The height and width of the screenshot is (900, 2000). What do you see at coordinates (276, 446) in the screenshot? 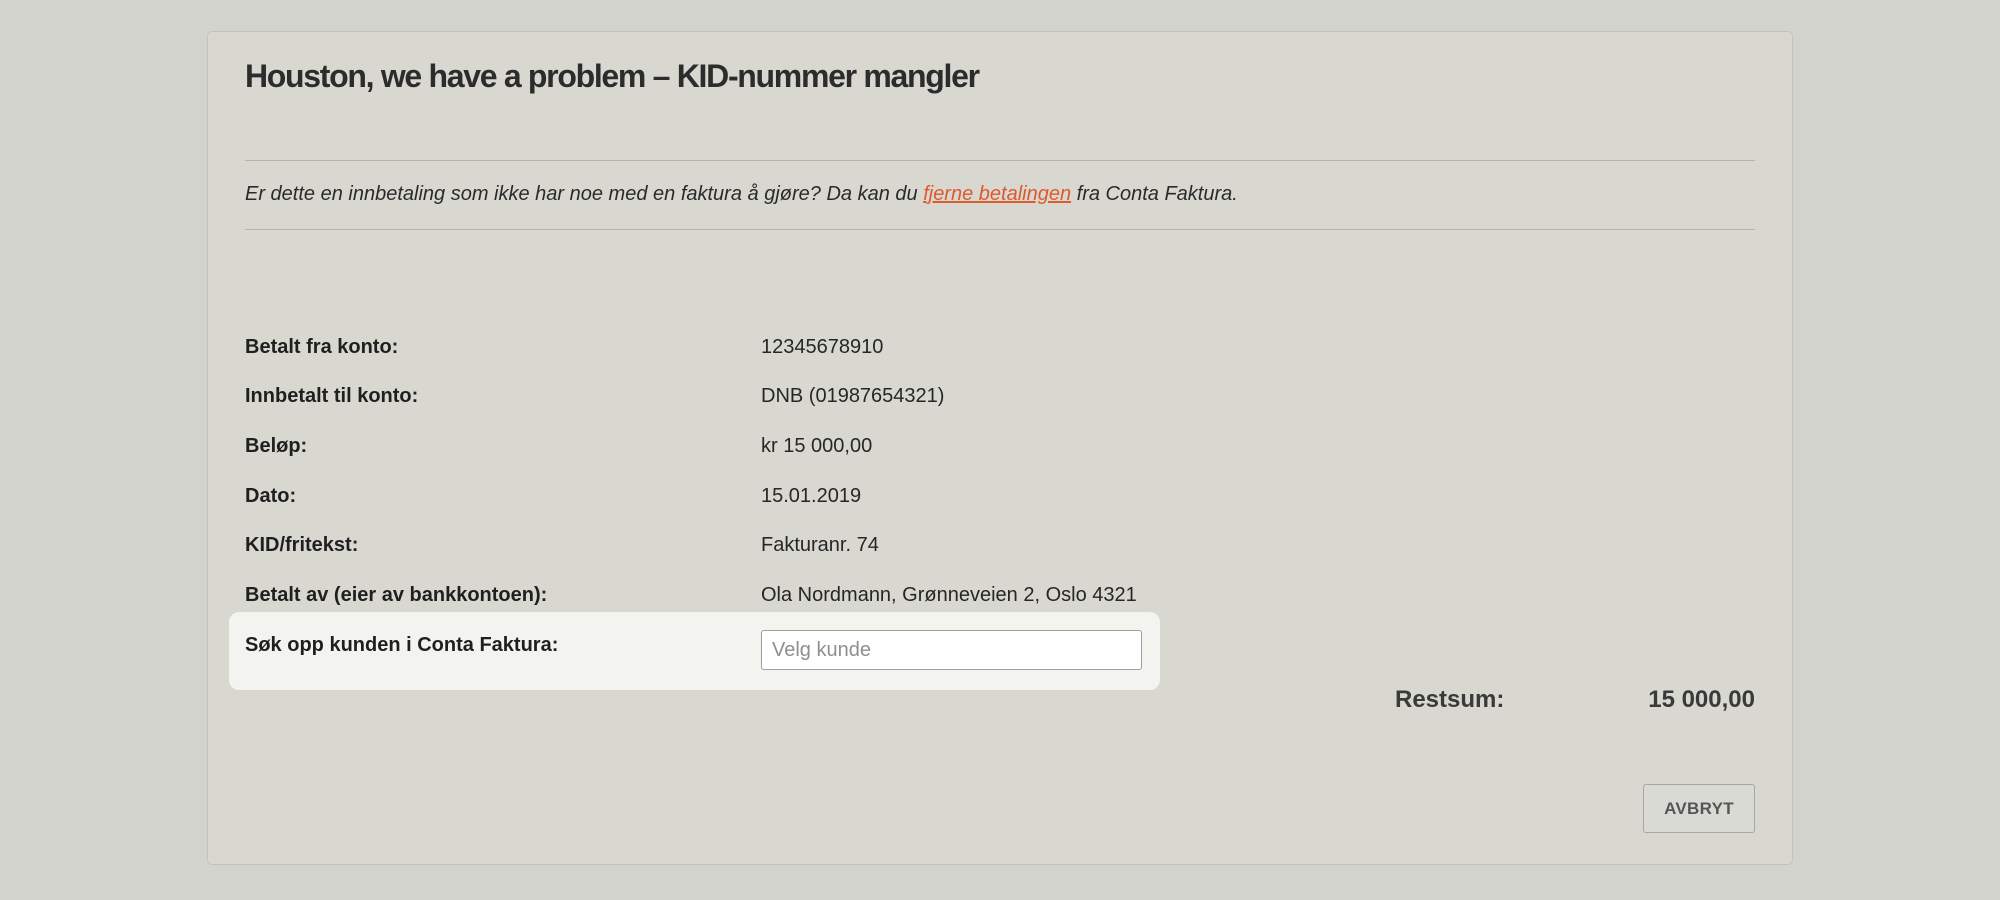
I see `amount-label: Beløp:` at bounding box center [276, 446].